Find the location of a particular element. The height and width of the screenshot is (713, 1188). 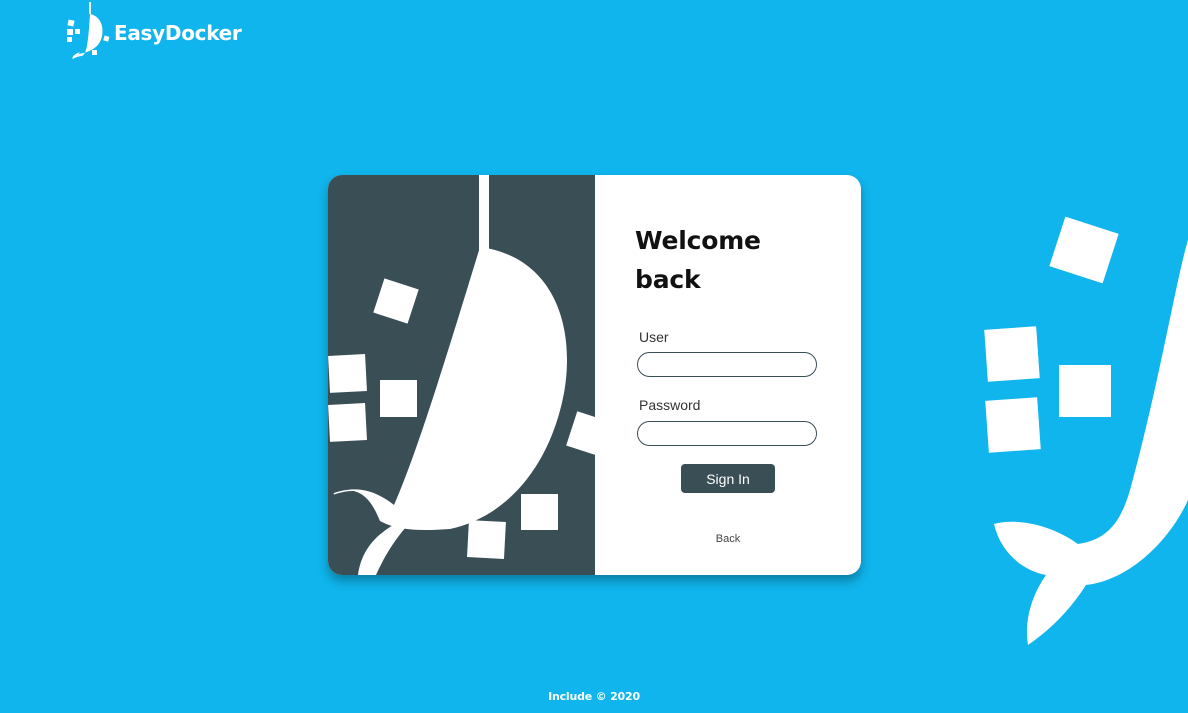

user-input is located at coordinates (727, 364).